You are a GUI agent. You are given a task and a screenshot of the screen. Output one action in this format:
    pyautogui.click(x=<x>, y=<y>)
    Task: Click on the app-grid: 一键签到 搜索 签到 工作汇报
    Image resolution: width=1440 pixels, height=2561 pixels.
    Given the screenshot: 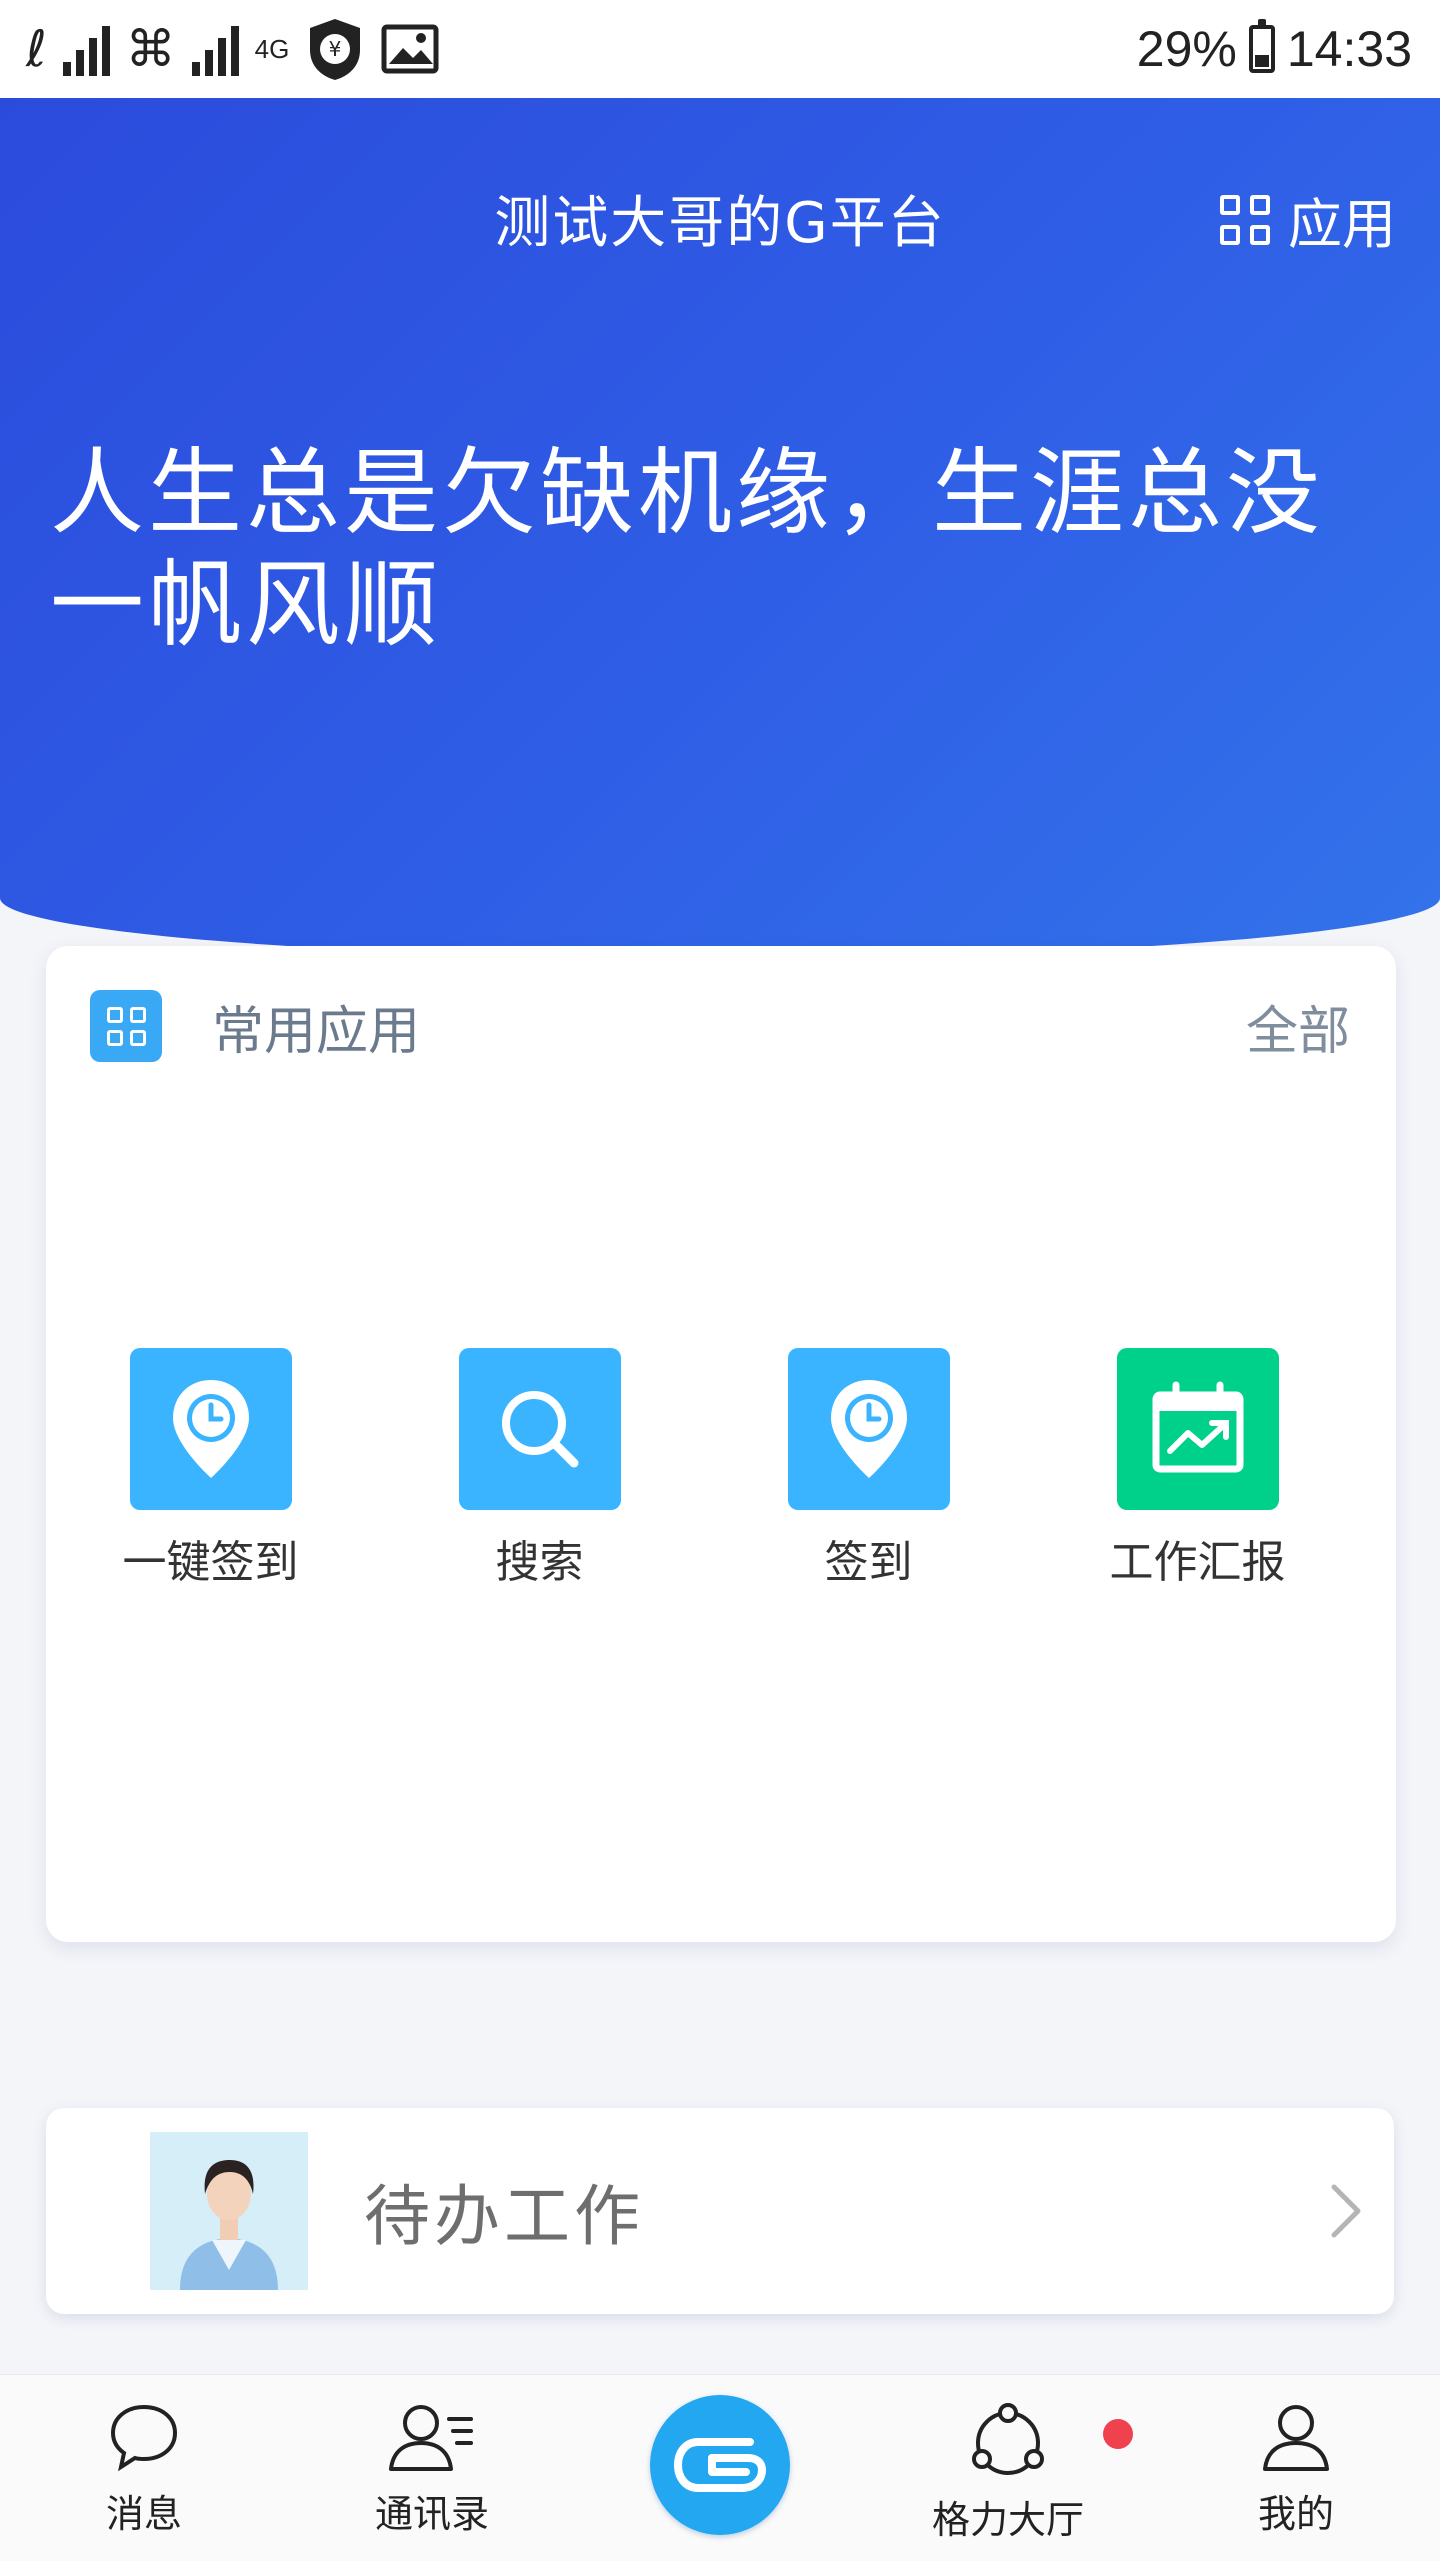 What is the action you would take?
    pyautogui.click(x=721, y=1469)
    